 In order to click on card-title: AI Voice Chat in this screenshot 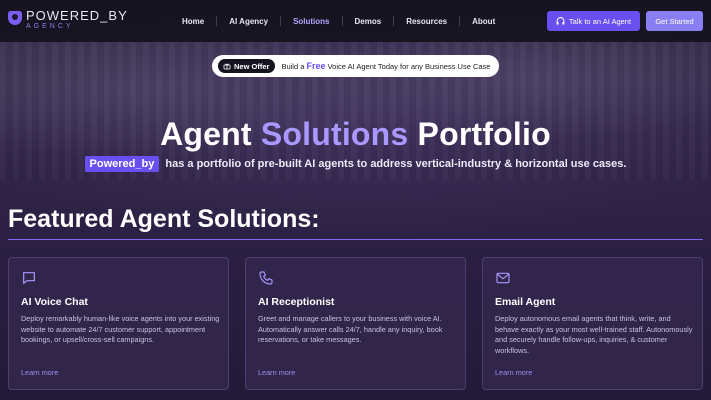, I will do `click(54, 302)`.